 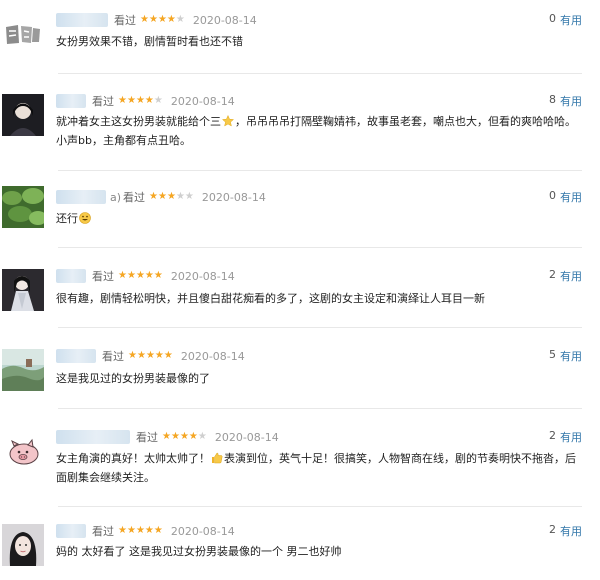 What do you see at coordinates (552, 99) in the screenshot?
I see `vote-count: 8` at bounding box center [552, 99].